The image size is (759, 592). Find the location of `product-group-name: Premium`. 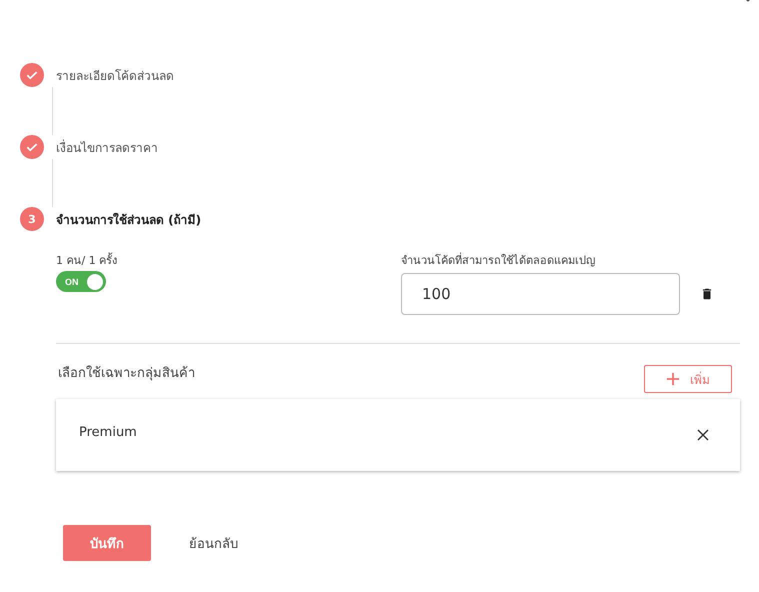

product-group-name: Premium is located at coordinates (108, 432).